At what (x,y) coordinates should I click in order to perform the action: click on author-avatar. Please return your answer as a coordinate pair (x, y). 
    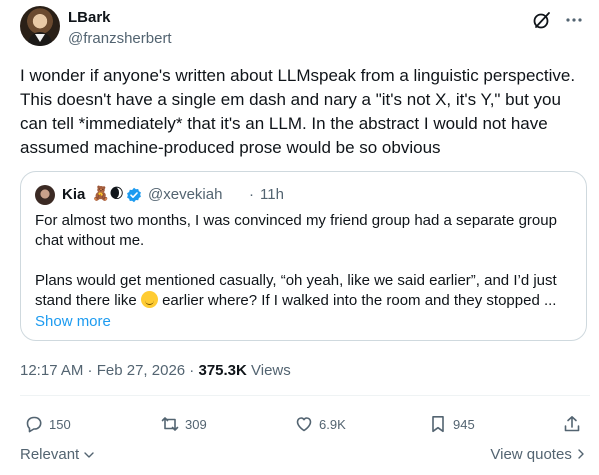
    Looking at the image, I should click on (40, 26).